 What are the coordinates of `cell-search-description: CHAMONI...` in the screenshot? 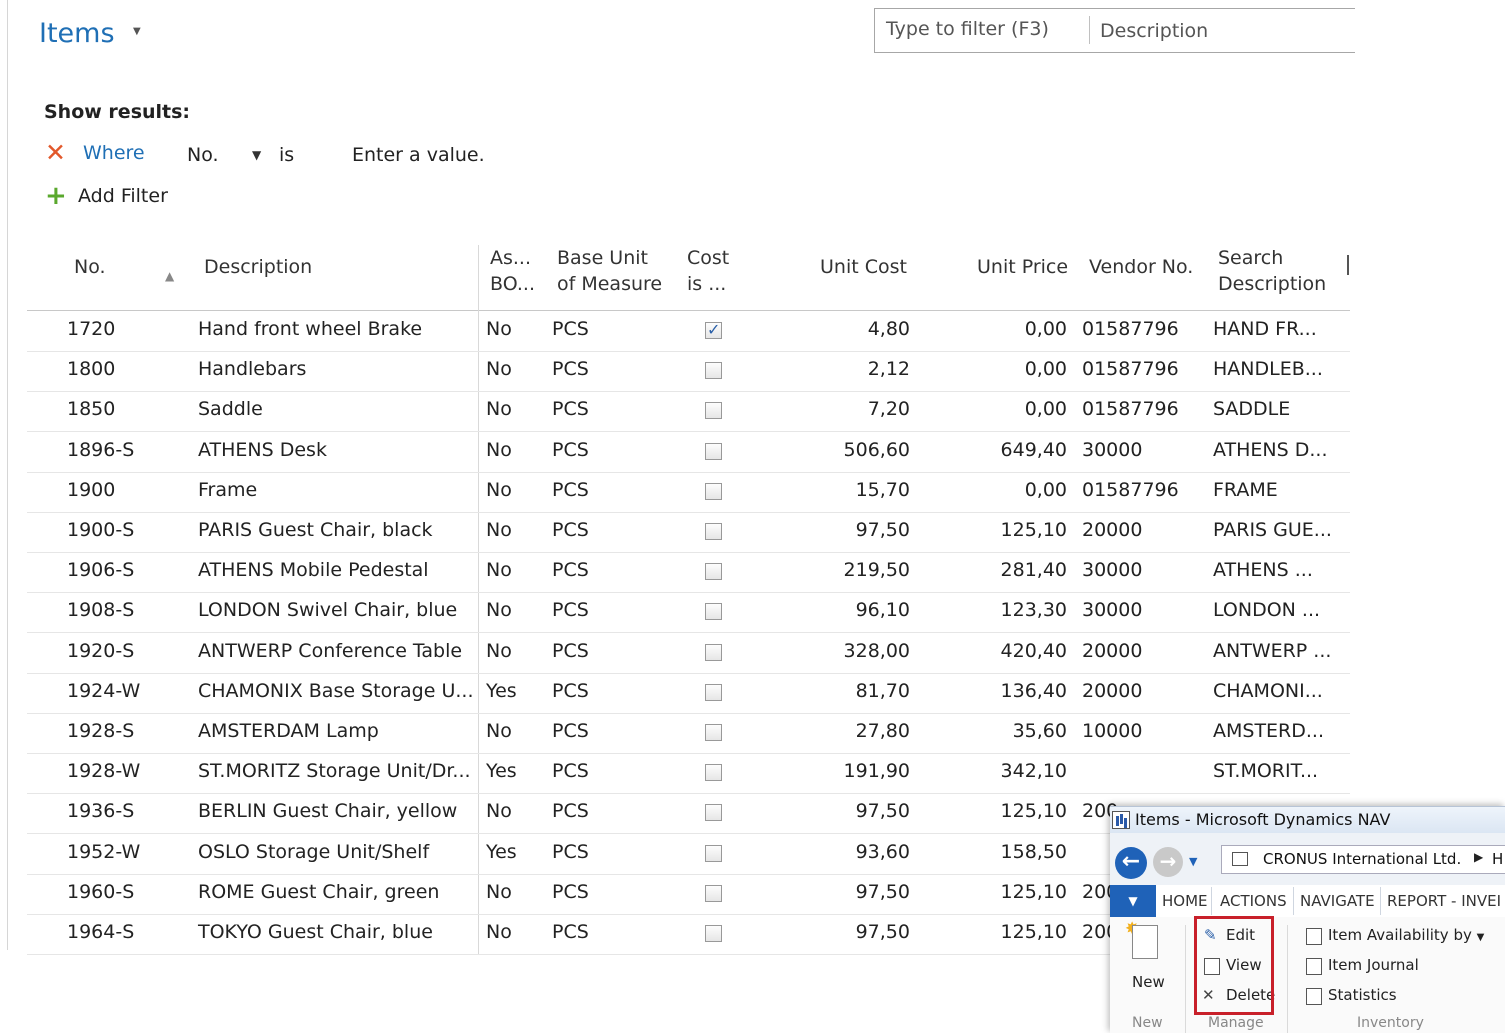 It's located at (1268, 691).